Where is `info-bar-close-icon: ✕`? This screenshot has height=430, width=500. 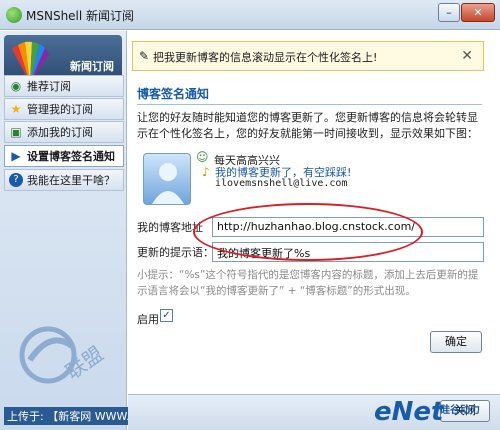 info-bar-close-icon: ✕ is located at coordinates (467, 56).